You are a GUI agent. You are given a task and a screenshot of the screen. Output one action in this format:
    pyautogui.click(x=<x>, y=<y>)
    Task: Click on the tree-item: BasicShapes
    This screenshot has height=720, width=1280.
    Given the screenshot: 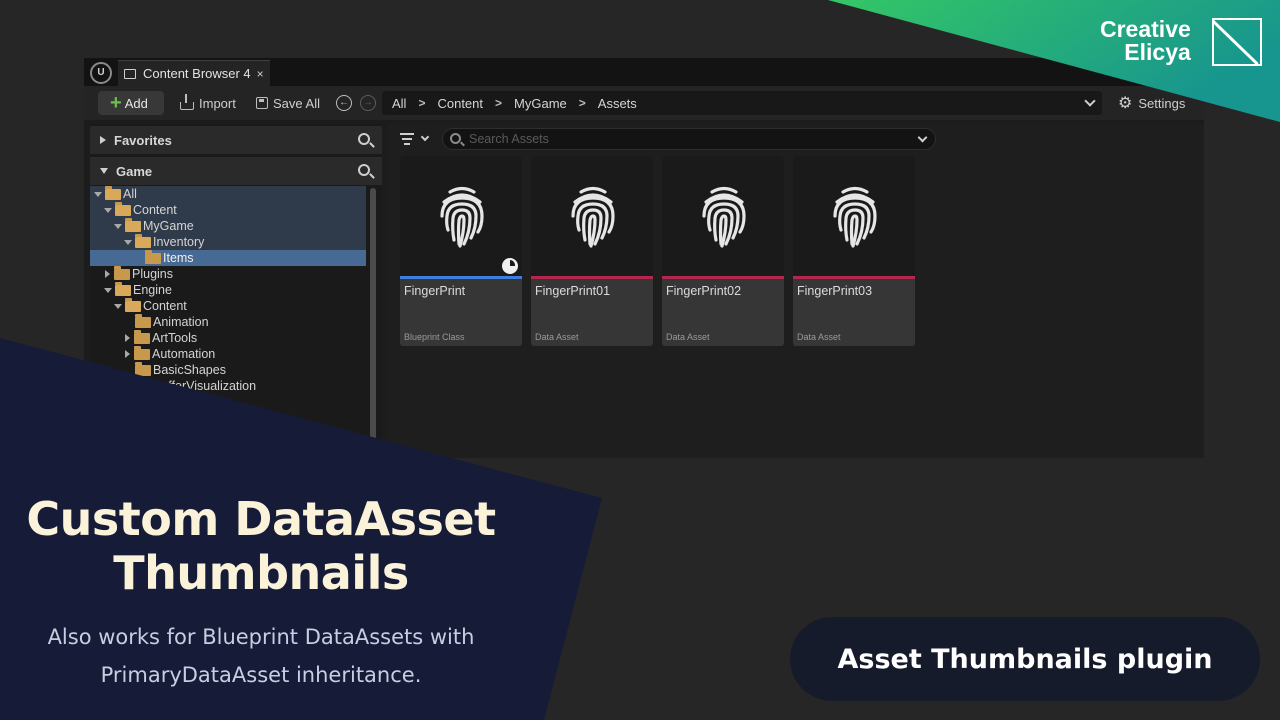 What is the action you would take?
    pyautogui.click(x=228, y=369)
    